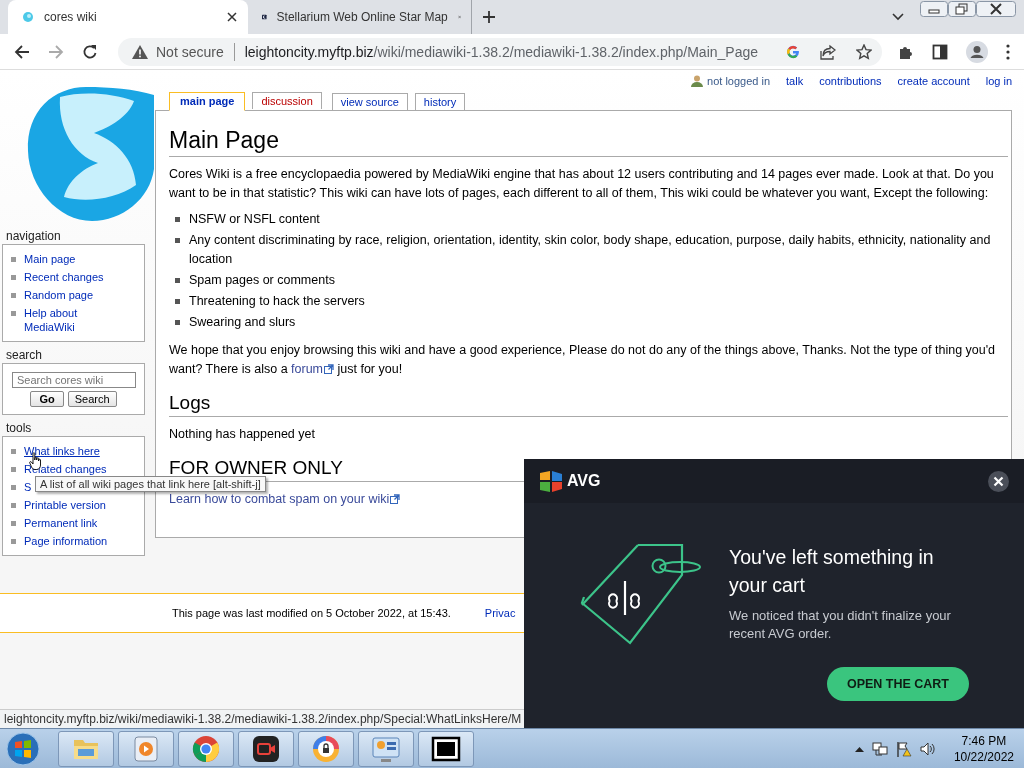 The height and width of the screenshot is (768, 1024). Describe the element at coordinates (19, 428) in the screenshot. I see `portlet-title: tools` at that location.